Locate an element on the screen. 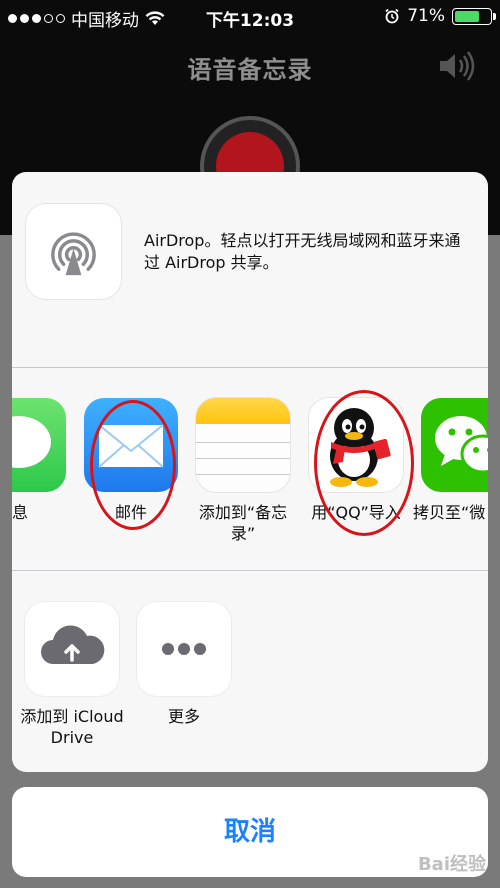  share-app-messages: 信息 is located at coordinates (43, 460).